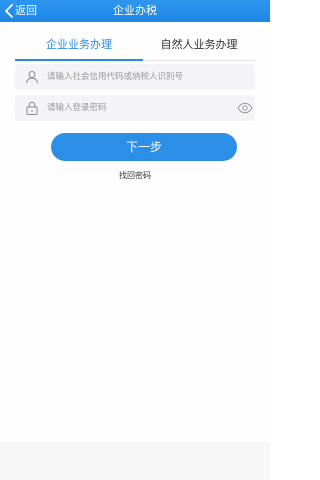 The height and width of the screenshot is (480, 320). I want to click on account-field, so click(135, 77).